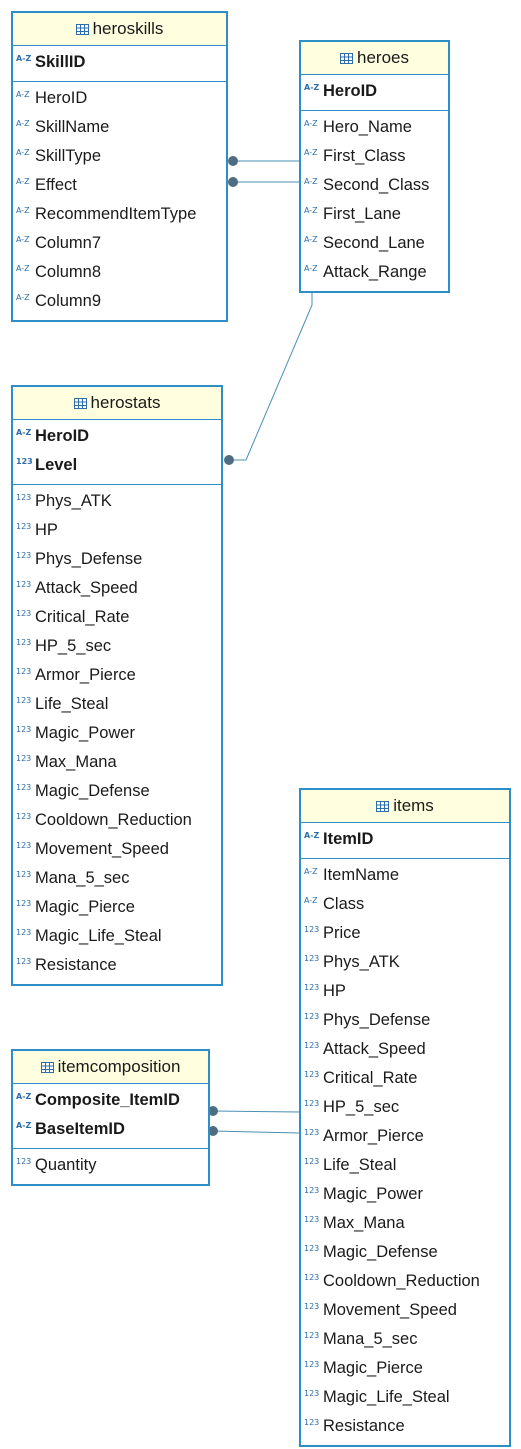 The image size is (521, 1449). Describe the element at coordinates (110, 1129) in the screenshot. I see `primary-key-column: A-Z BaseItemID` at that location.